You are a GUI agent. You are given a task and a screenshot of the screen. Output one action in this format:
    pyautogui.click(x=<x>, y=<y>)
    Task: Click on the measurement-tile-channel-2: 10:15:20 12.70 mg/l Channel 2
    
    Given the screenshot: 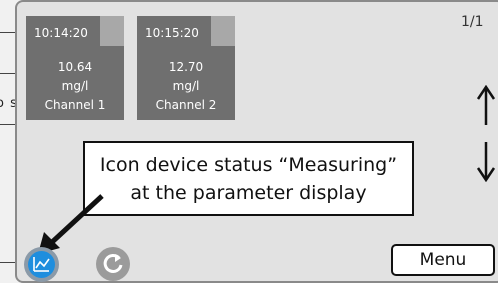 What is the action you would take?
    pyautogui.click(x=186, y=68)
    